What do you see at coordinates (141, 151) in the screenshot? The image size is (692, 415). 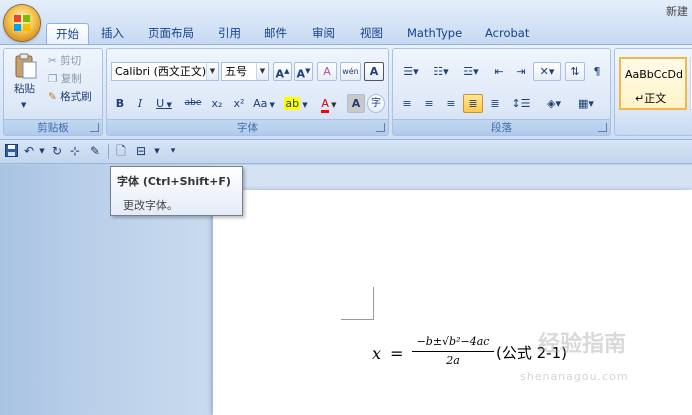 I see `page-break-icon: ⊟` at bounding box center [141, 151].